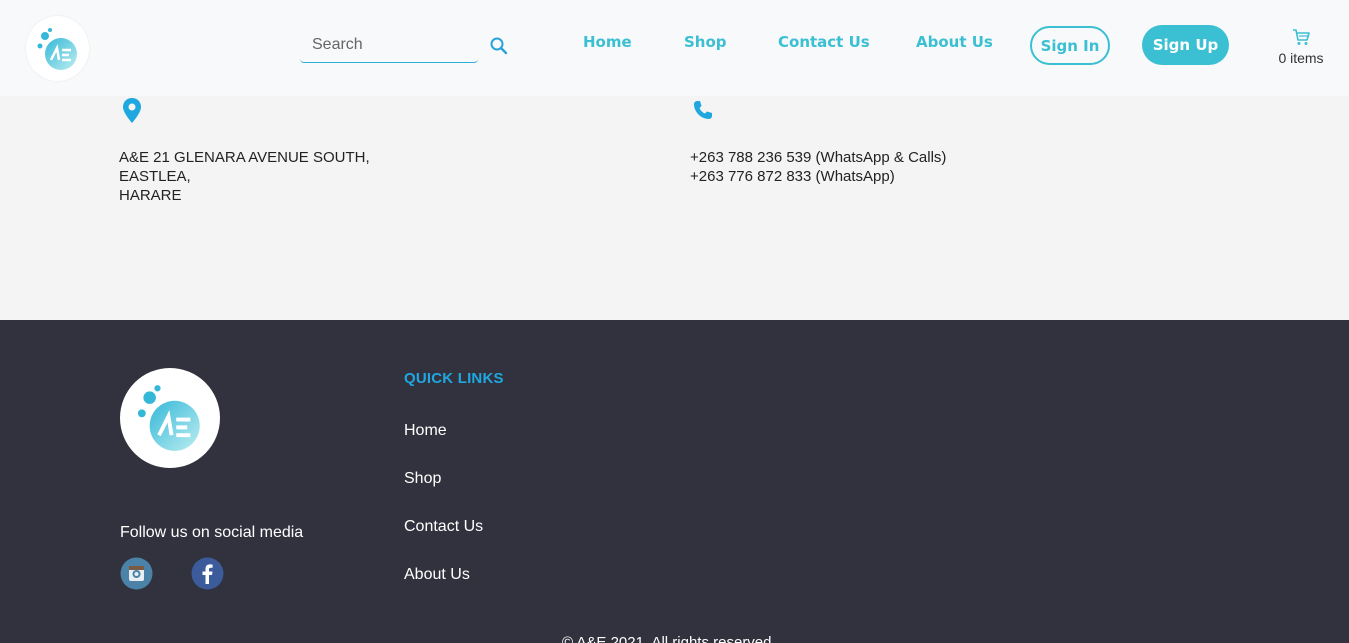  I want to click on nav-home: Home, so click(607, 42).